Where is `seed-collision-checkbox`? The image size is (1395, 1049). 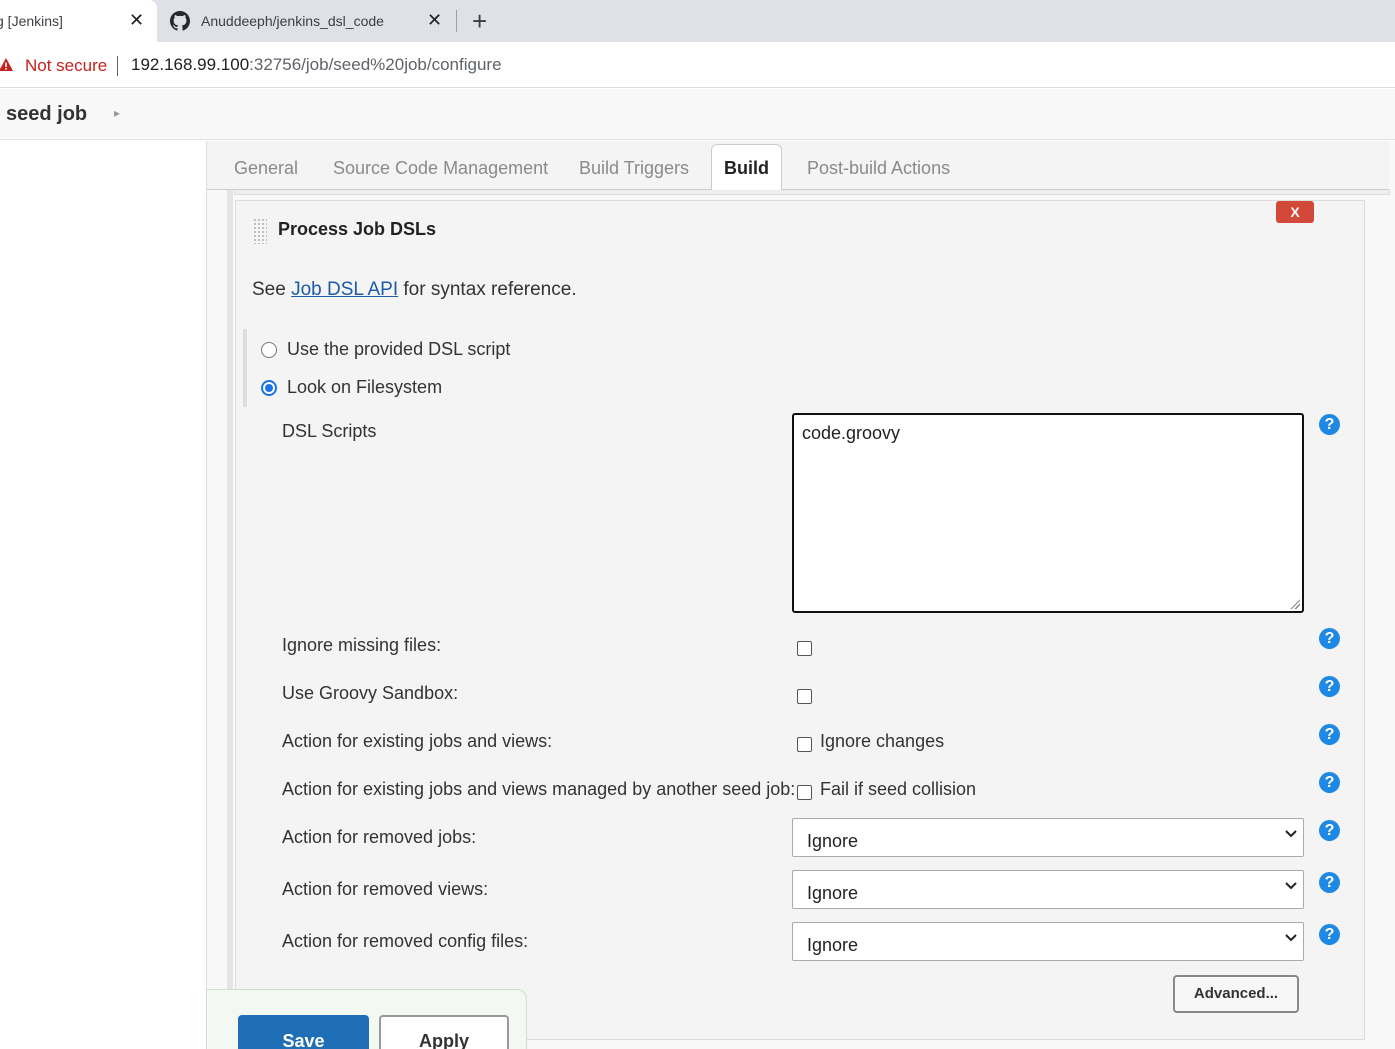 seed-collision-checkbox is located at coordinates (804, 792).